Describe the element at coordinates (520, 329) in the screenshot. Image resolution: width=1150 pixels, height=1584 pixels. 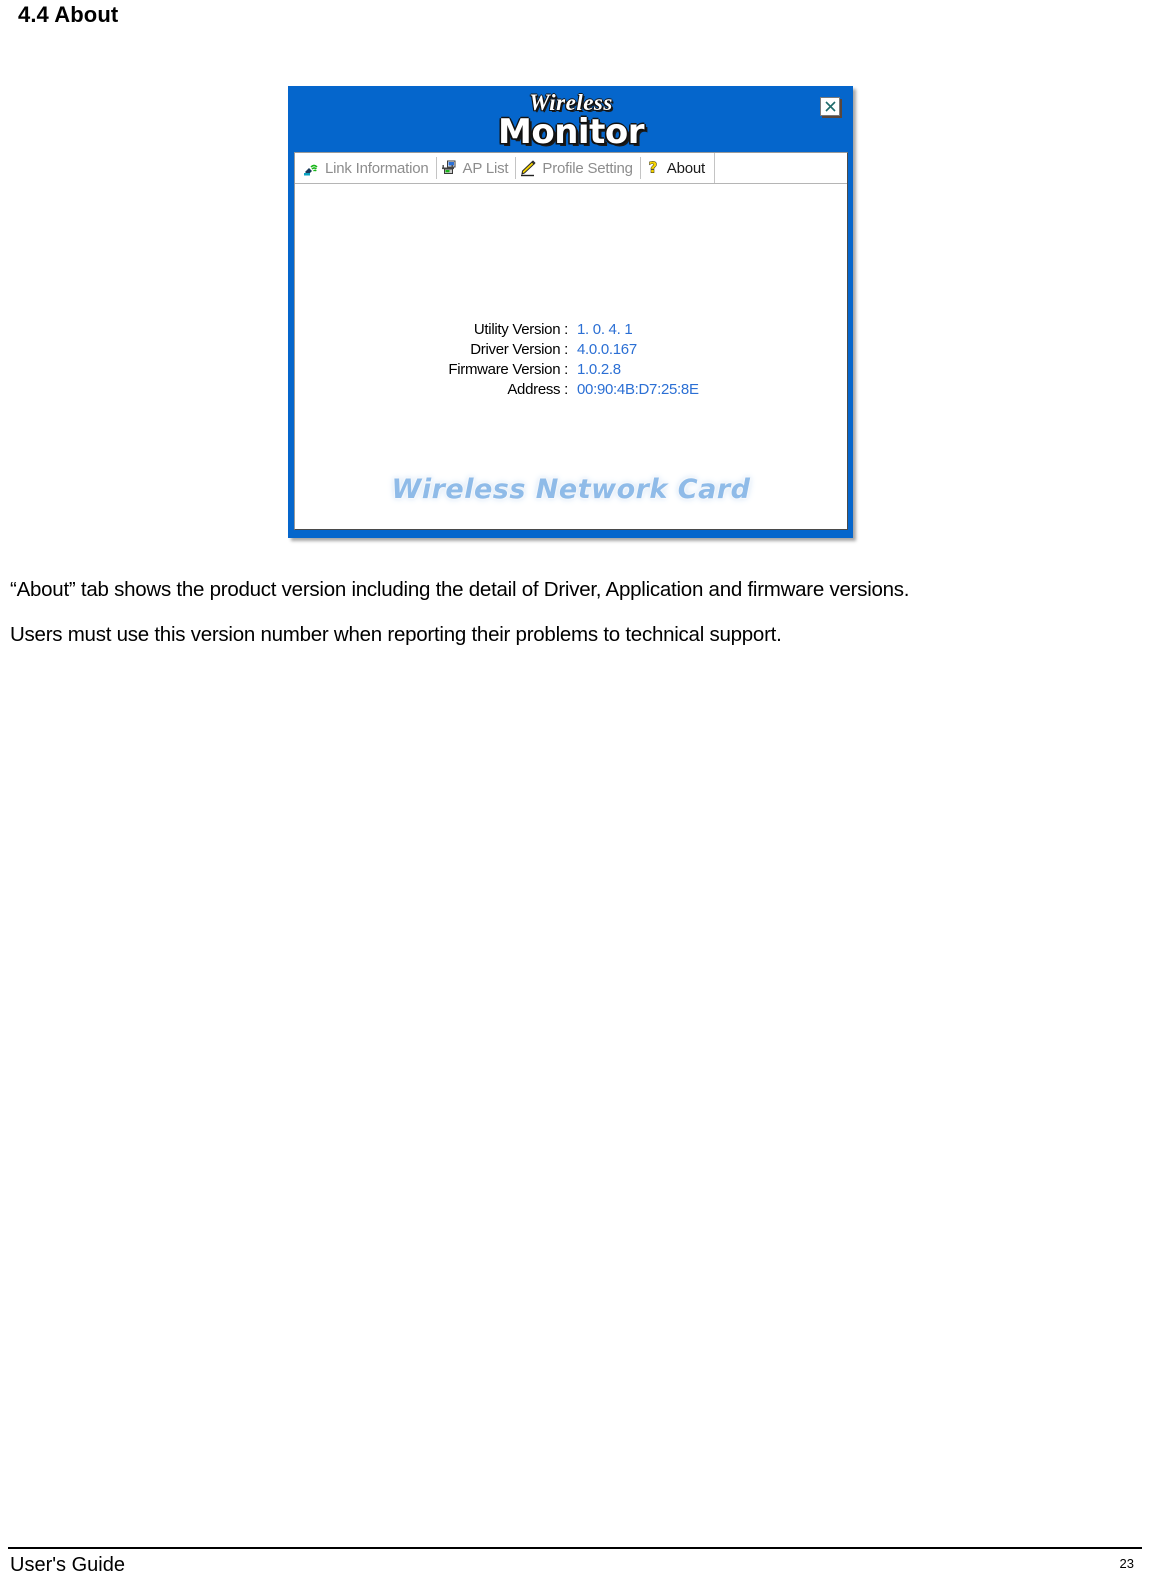
I see `utility-version-label: Utility Version :` at that location.